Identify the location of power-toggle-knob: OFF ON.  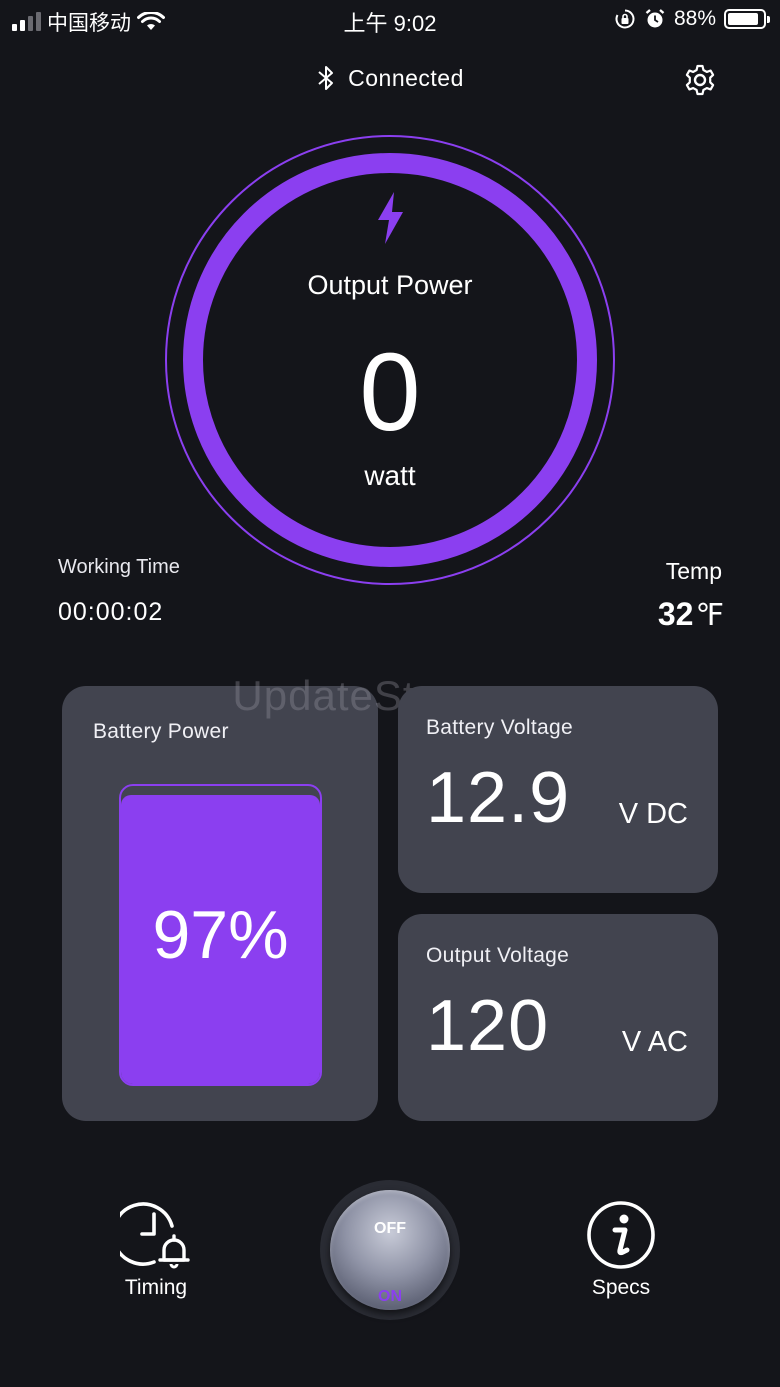
(390, 1250).